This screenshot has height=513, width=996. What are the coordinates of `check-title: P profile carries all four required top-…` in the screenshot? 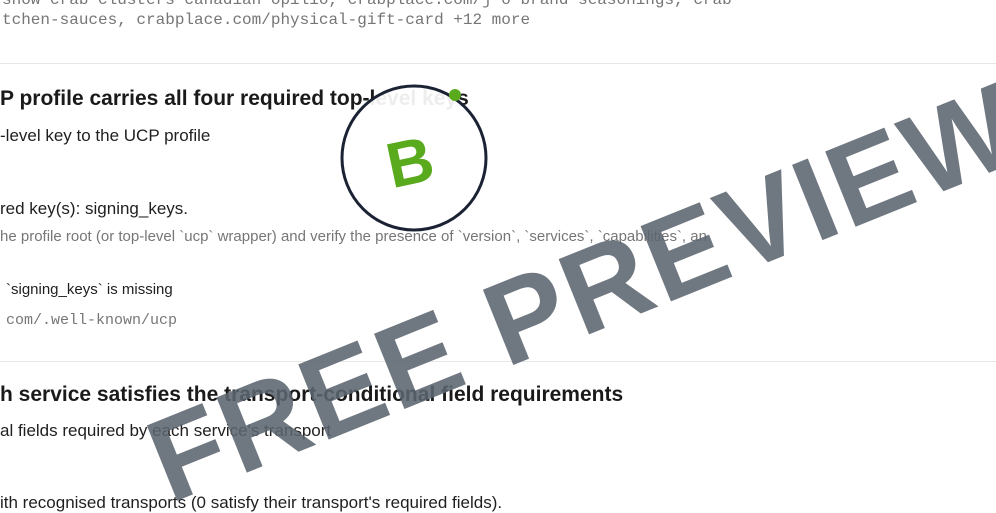 It's located at (234, 98).